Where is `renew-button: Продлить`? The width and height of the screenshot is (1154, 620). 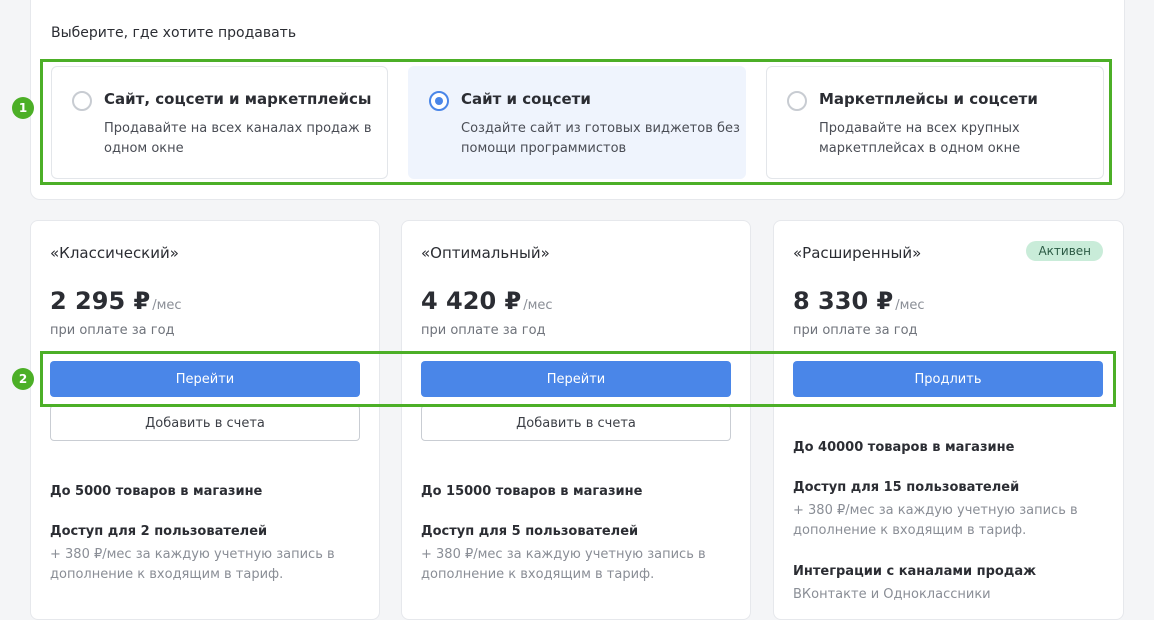
renew-button: Продлить is located at coordinates (948, 379).